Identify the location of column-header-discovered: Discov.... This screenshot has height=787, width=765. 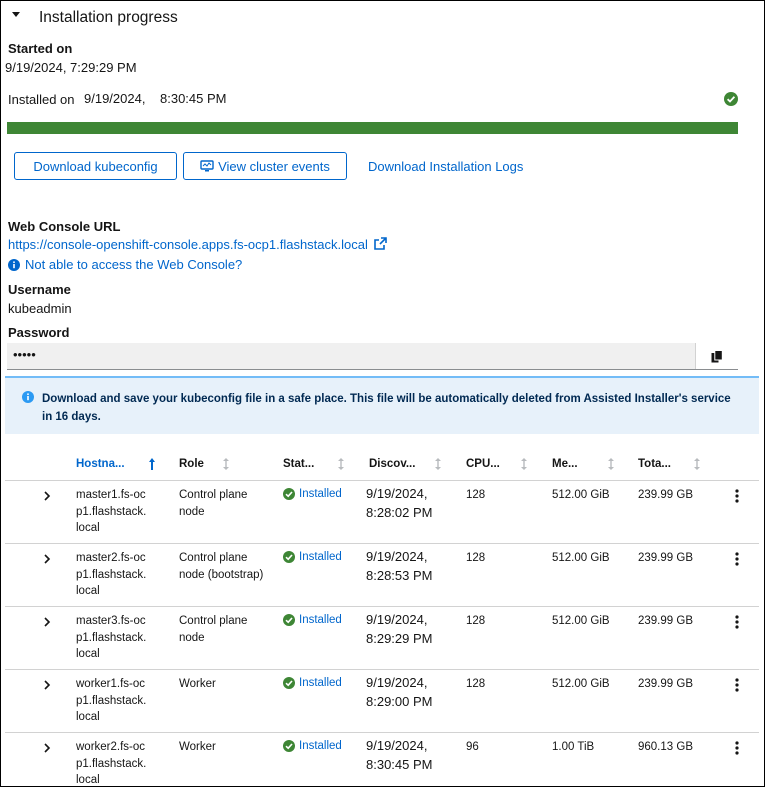
(392, 464).